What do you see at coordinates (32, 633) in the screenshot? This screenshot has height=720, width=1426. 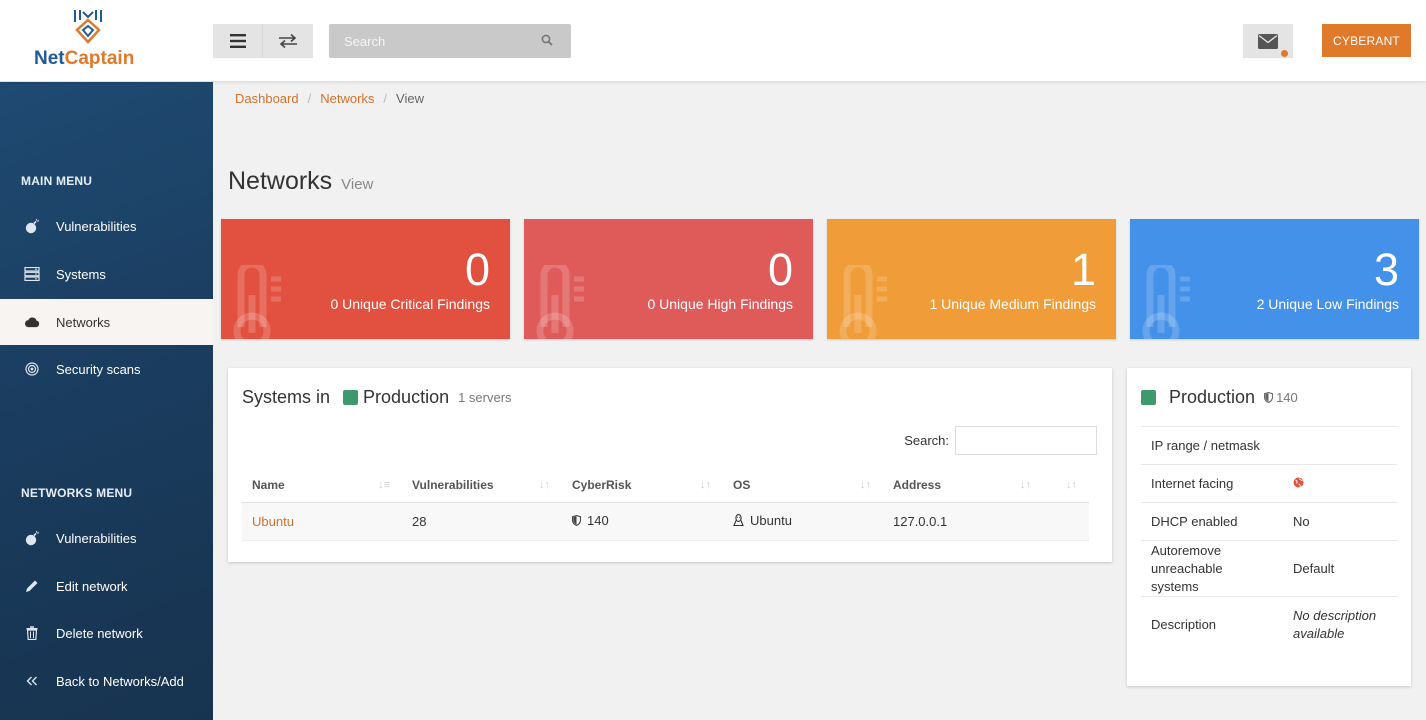 I see `trash-icon` at bounding box center [32, 633].